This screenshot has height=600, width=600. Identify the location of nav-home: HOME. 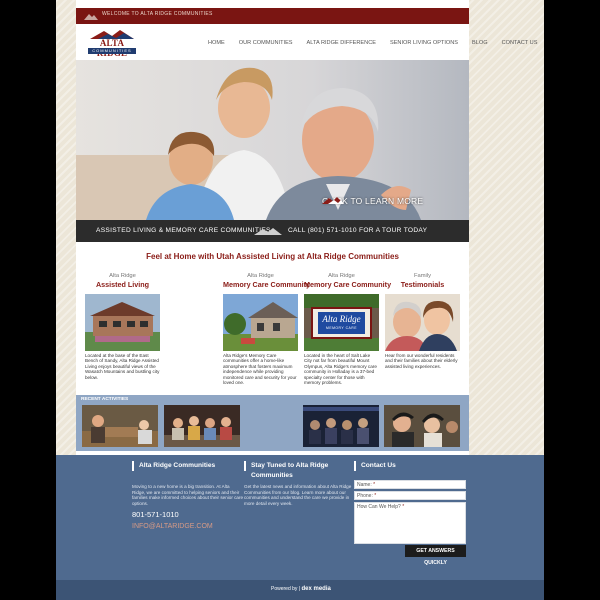
(216, 43).